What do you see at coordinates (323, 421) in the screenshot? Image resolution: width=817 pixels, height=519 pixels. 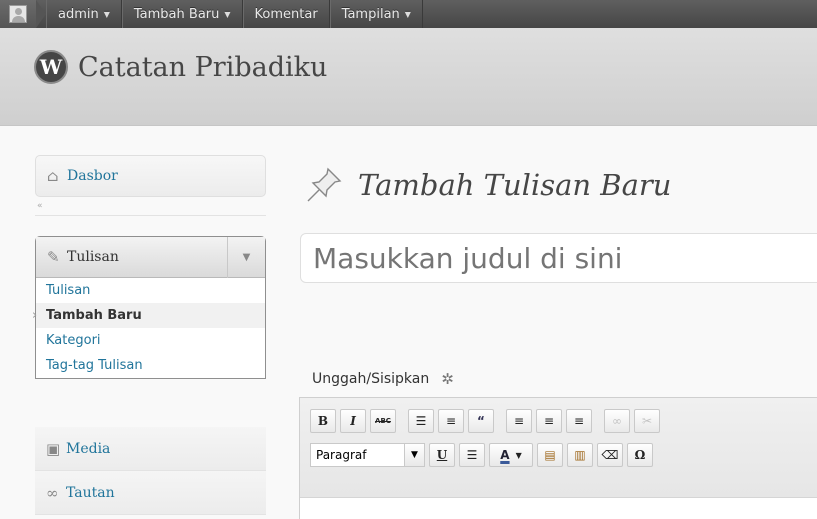 I see `bold-button: B` at bounding box center [323, 421].